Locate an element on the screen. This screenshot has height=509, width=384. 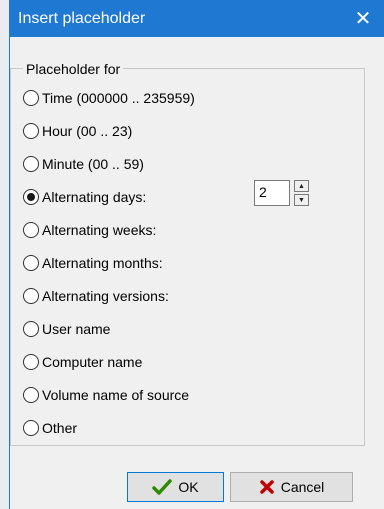
title-bar: Insert placeholder ✕ is located at coordinates (197, 18).